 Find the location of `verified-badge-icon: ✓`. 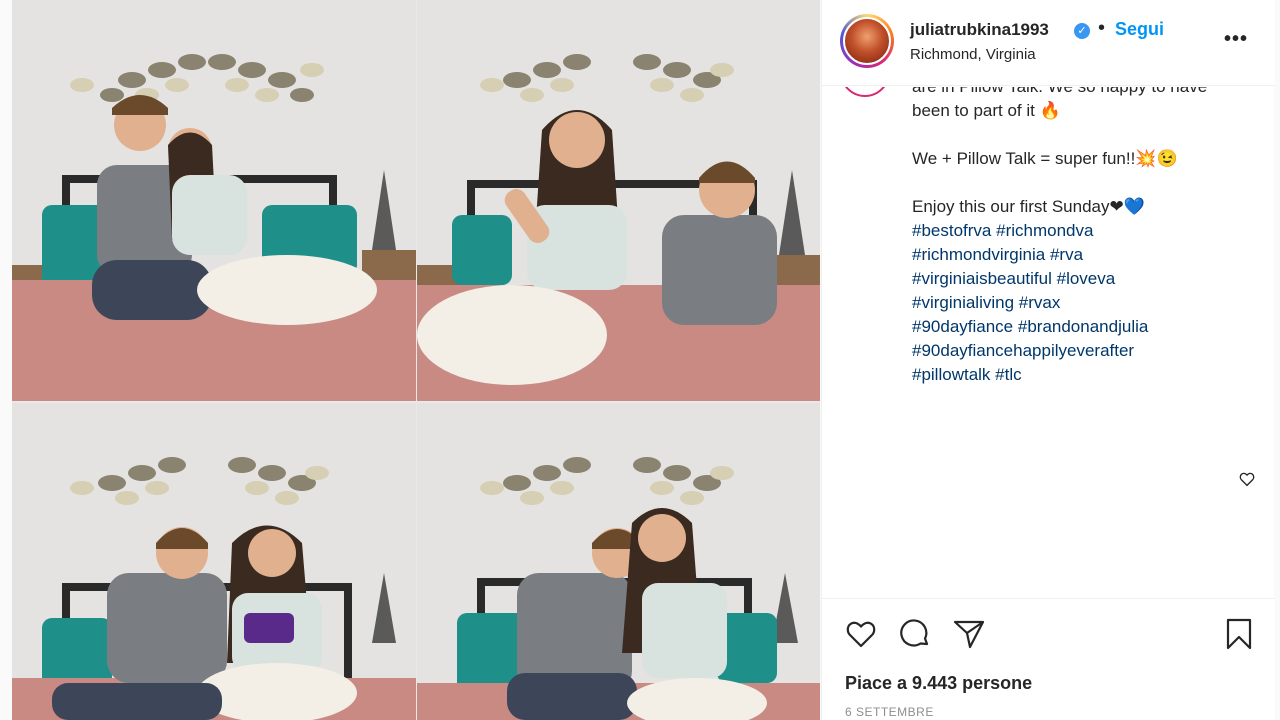

verified-badge-icon: ✓ is located at coordinates (1082, 31).